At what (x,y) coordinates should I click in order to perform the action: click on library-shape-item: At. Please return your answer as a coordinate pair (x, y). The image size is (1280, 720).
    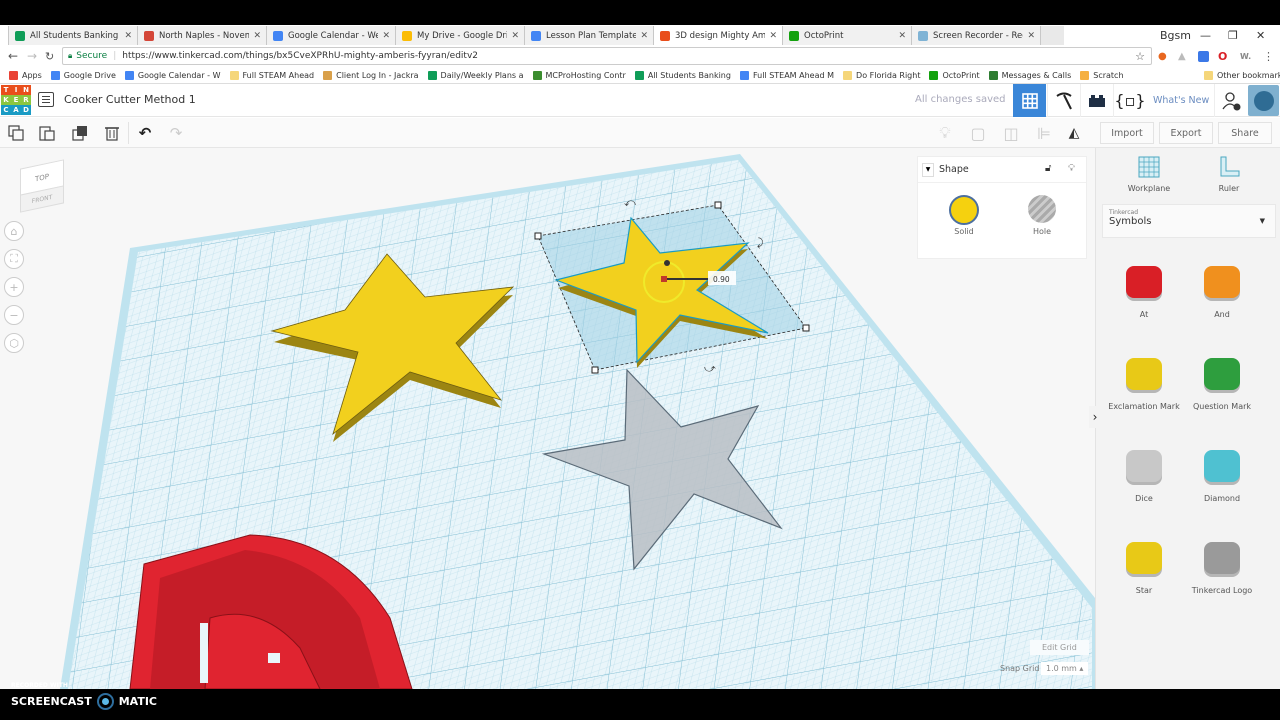
    Looking at the image, I should click on (1144, 292).